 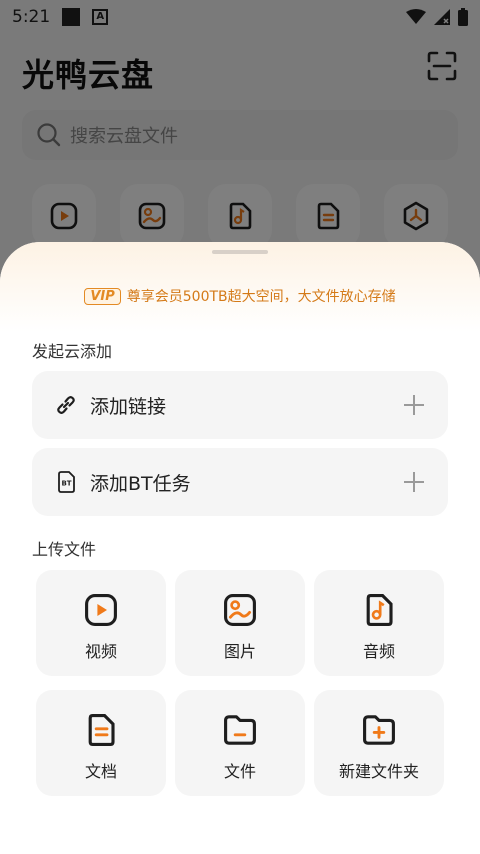 I want to click on drag-handle, so click(x=240, y=252).